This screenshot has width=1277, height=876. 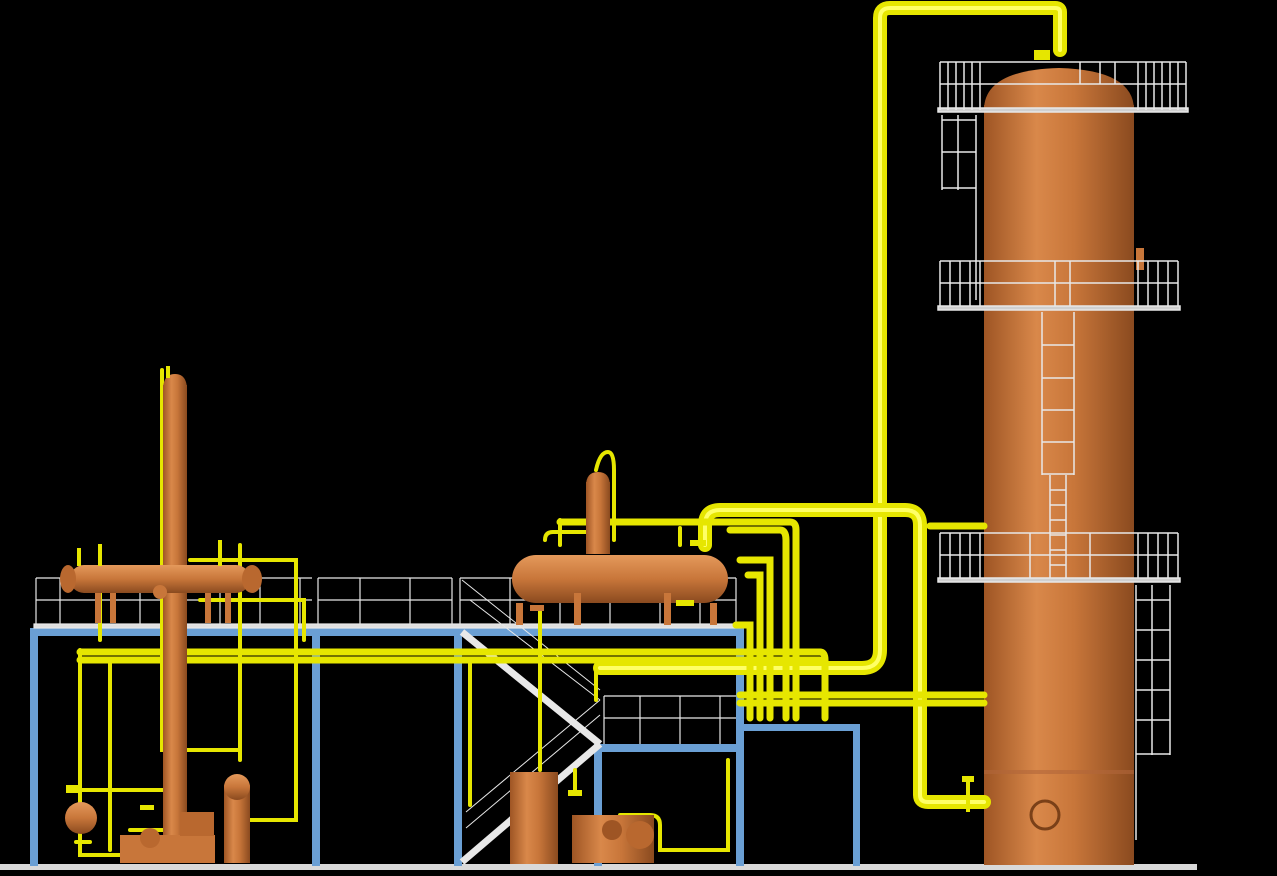 What do you see at coordinates (175, 614) in the screenshot?
I see `small-column` at bounding box center [175, 614].